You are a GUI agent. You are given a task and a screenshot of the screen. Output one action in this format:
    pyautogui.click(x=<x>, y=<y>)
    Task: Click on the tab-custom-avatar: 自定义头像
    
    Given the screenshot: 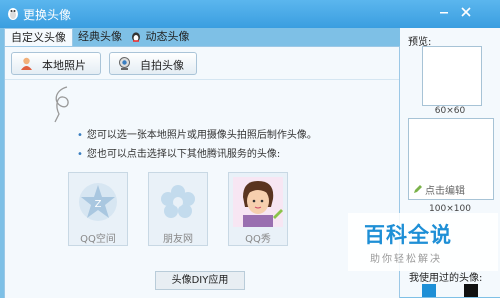 What is the action you would take?
    pyautogui.click(x=38, y=37)
    